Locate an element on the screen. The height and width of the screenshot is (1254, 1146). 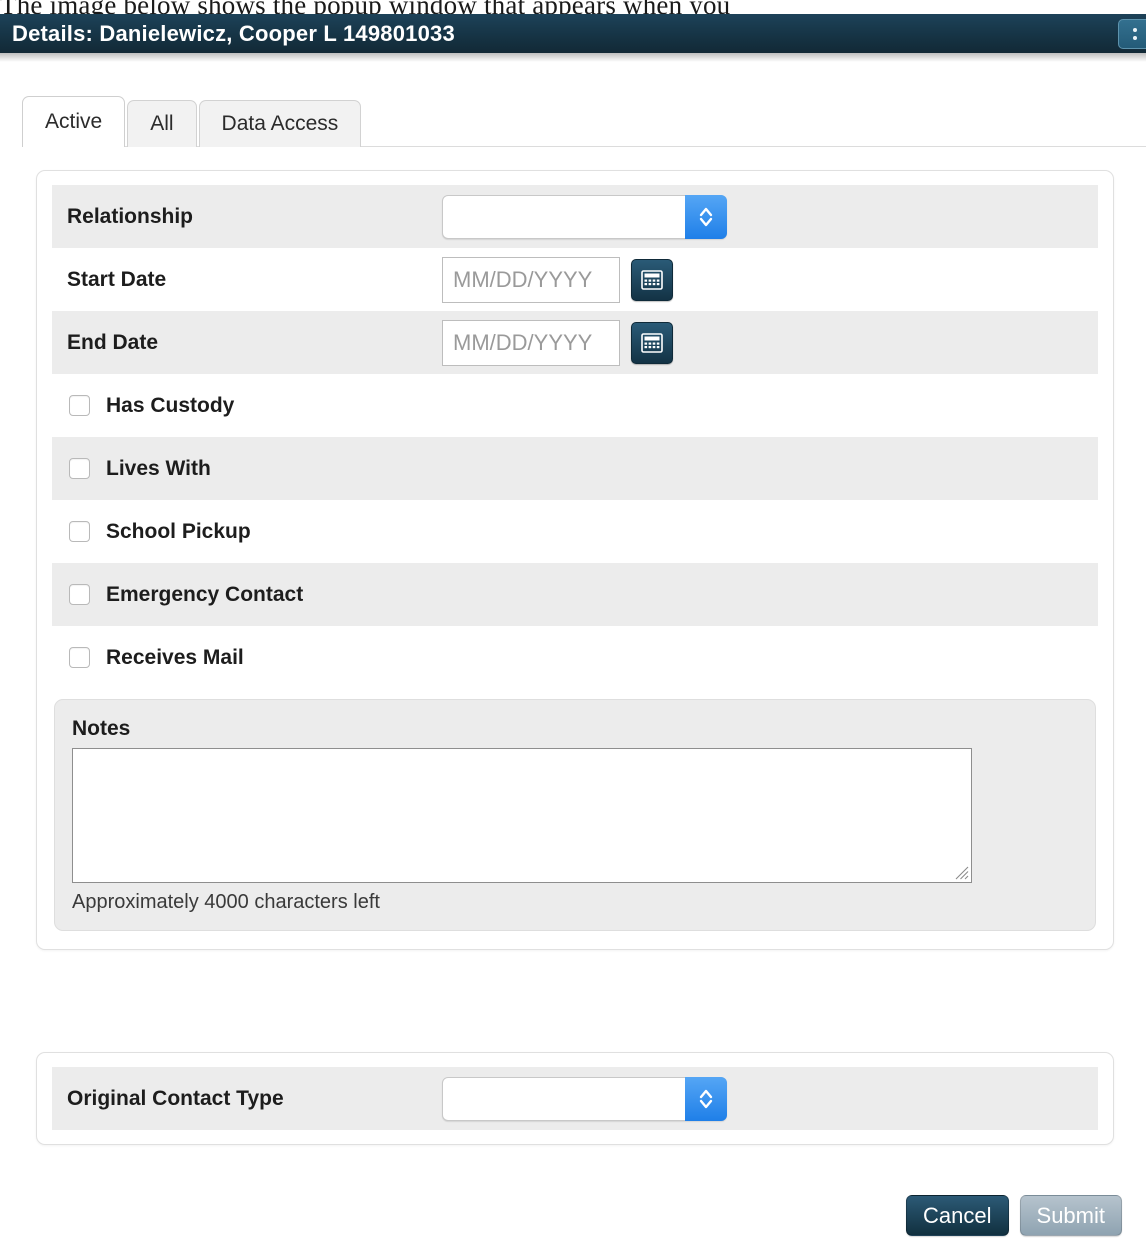
relationship-select is located at coordinates (584, 216).